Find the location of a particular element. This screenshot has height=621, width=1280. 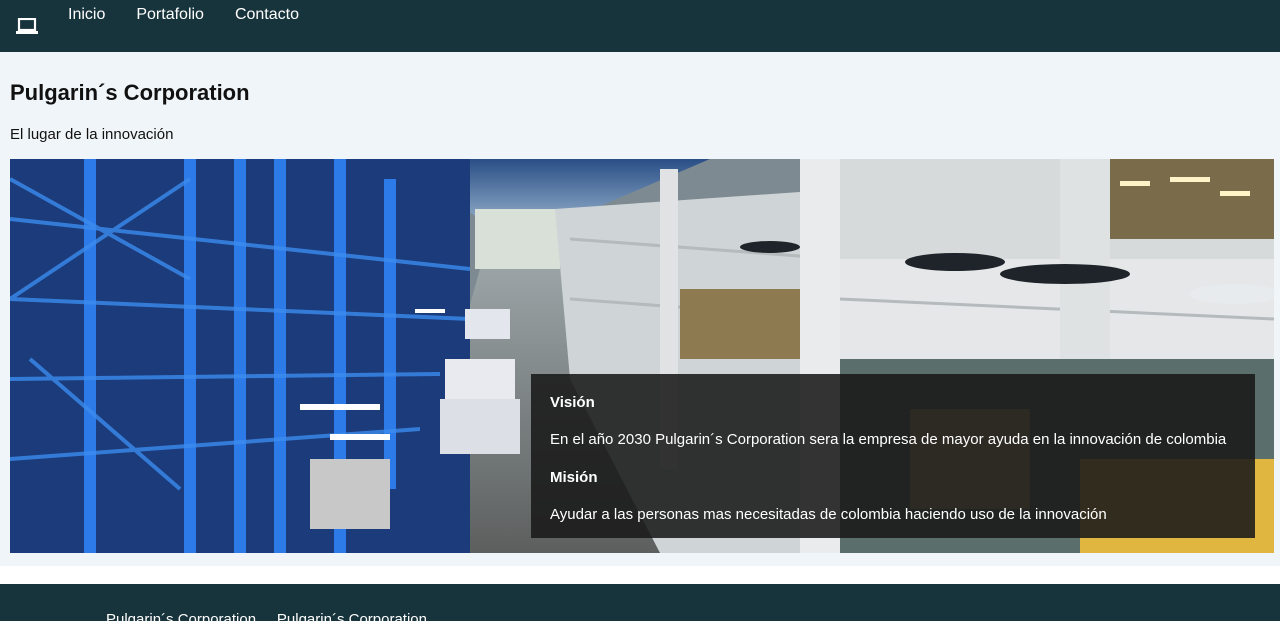

top-navbar: Inicio Portafolio Contacto is located at coordinates (640, 26).